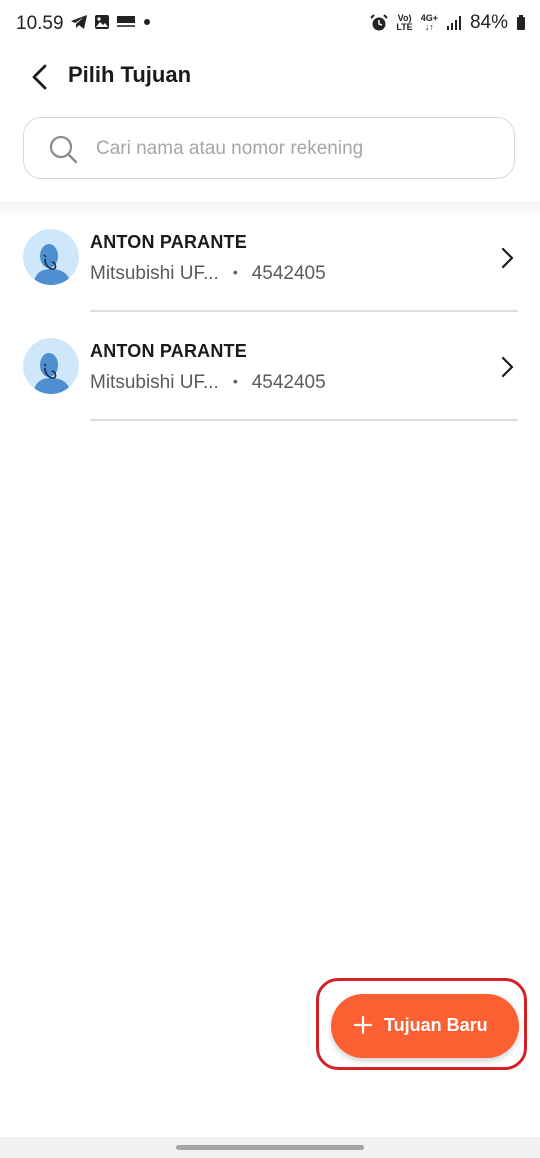 This screenshot has height=1158, width=540. Describe the element at coordinates (488, 22) in the screenshot. I see `battery-percent: 84%` at that location.